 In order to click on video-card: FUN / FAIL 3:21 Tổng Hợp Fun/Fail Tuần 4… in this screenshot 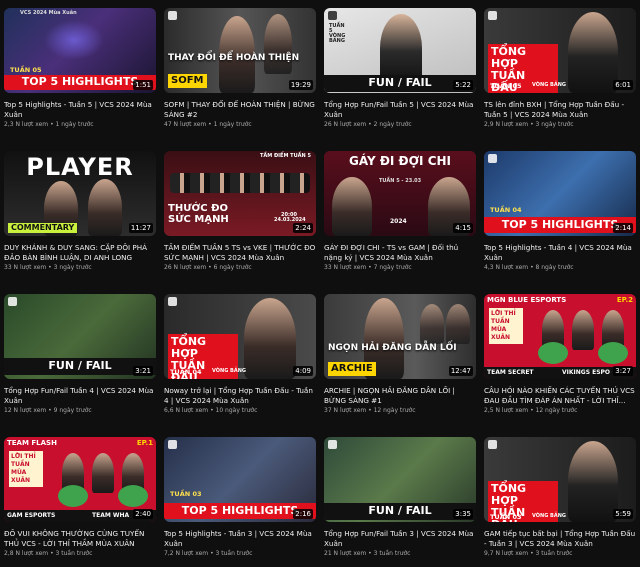, I will do `click(80, 354)`.